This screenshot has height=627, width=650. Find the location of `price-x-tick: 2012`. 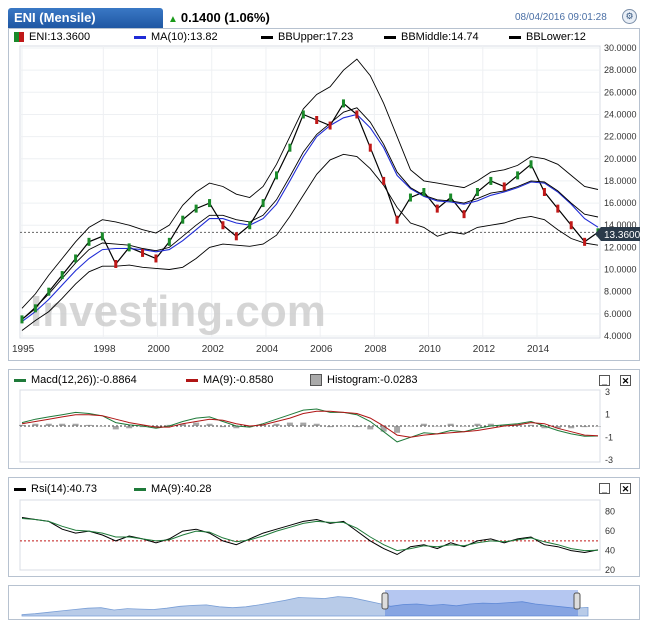

price-x-tick: 2012 is located at coordinates (484, 349).